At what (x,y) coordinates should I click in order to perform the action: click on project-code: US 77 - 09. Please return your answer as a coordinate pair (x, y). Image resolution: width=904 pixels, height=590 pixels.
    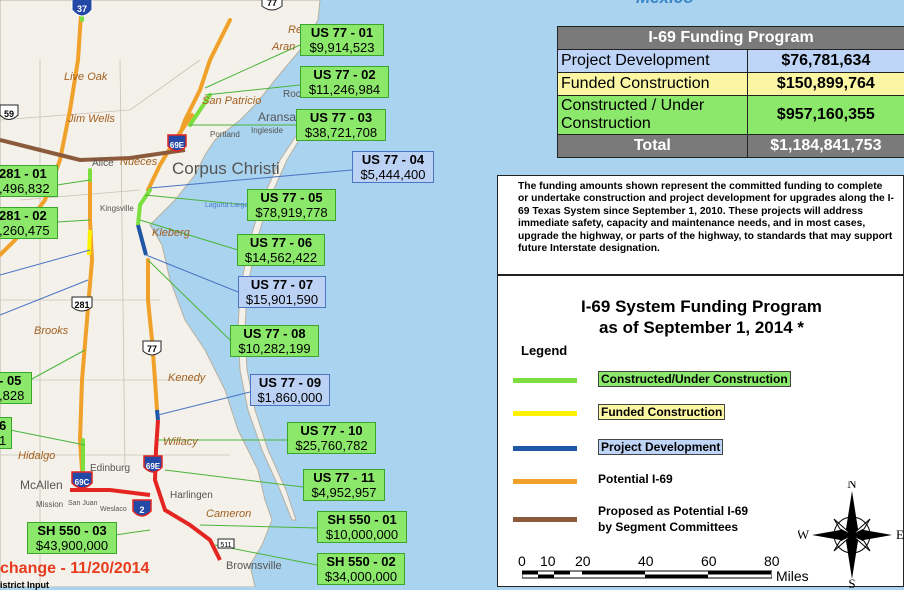
    Looking at the image, I should click on (290, 382).